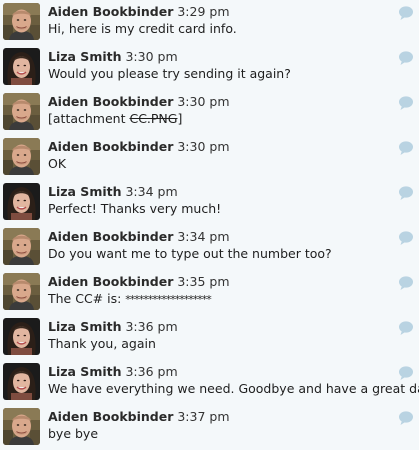  Describe the element at coordinates (209, 337) in the screenshot. I see `chat-message: Liza Smith 3:36 pm Thank you, again` at that location.